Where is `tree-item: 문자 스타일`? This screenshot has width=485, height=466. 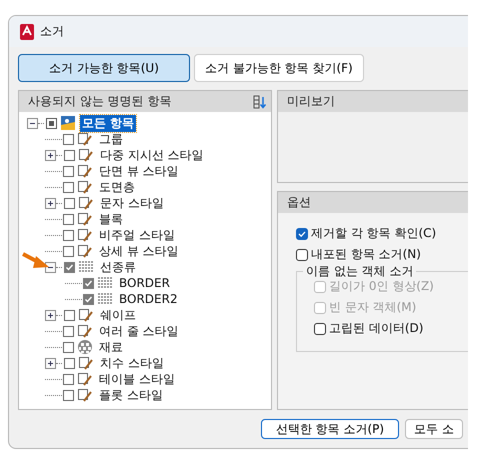 tree-item: 문자 스타일 is located at coordinates (132, 203).